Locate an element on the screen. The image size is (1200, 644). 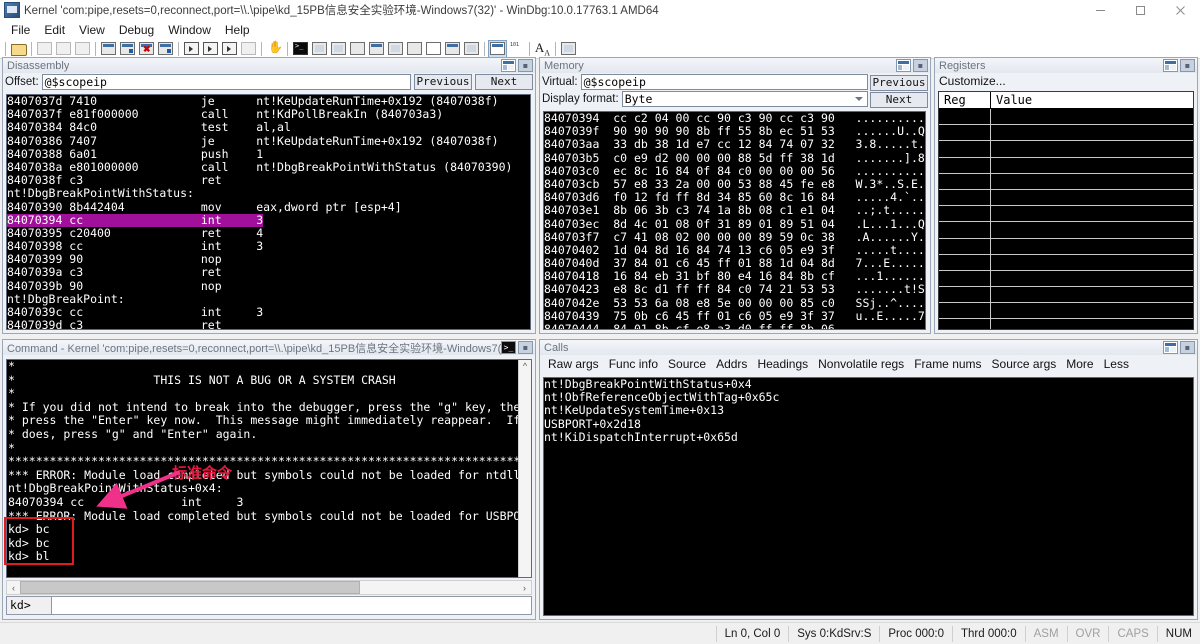
command-horizontal-scrollbar: ‹ › is located at coordinates (269, 587).